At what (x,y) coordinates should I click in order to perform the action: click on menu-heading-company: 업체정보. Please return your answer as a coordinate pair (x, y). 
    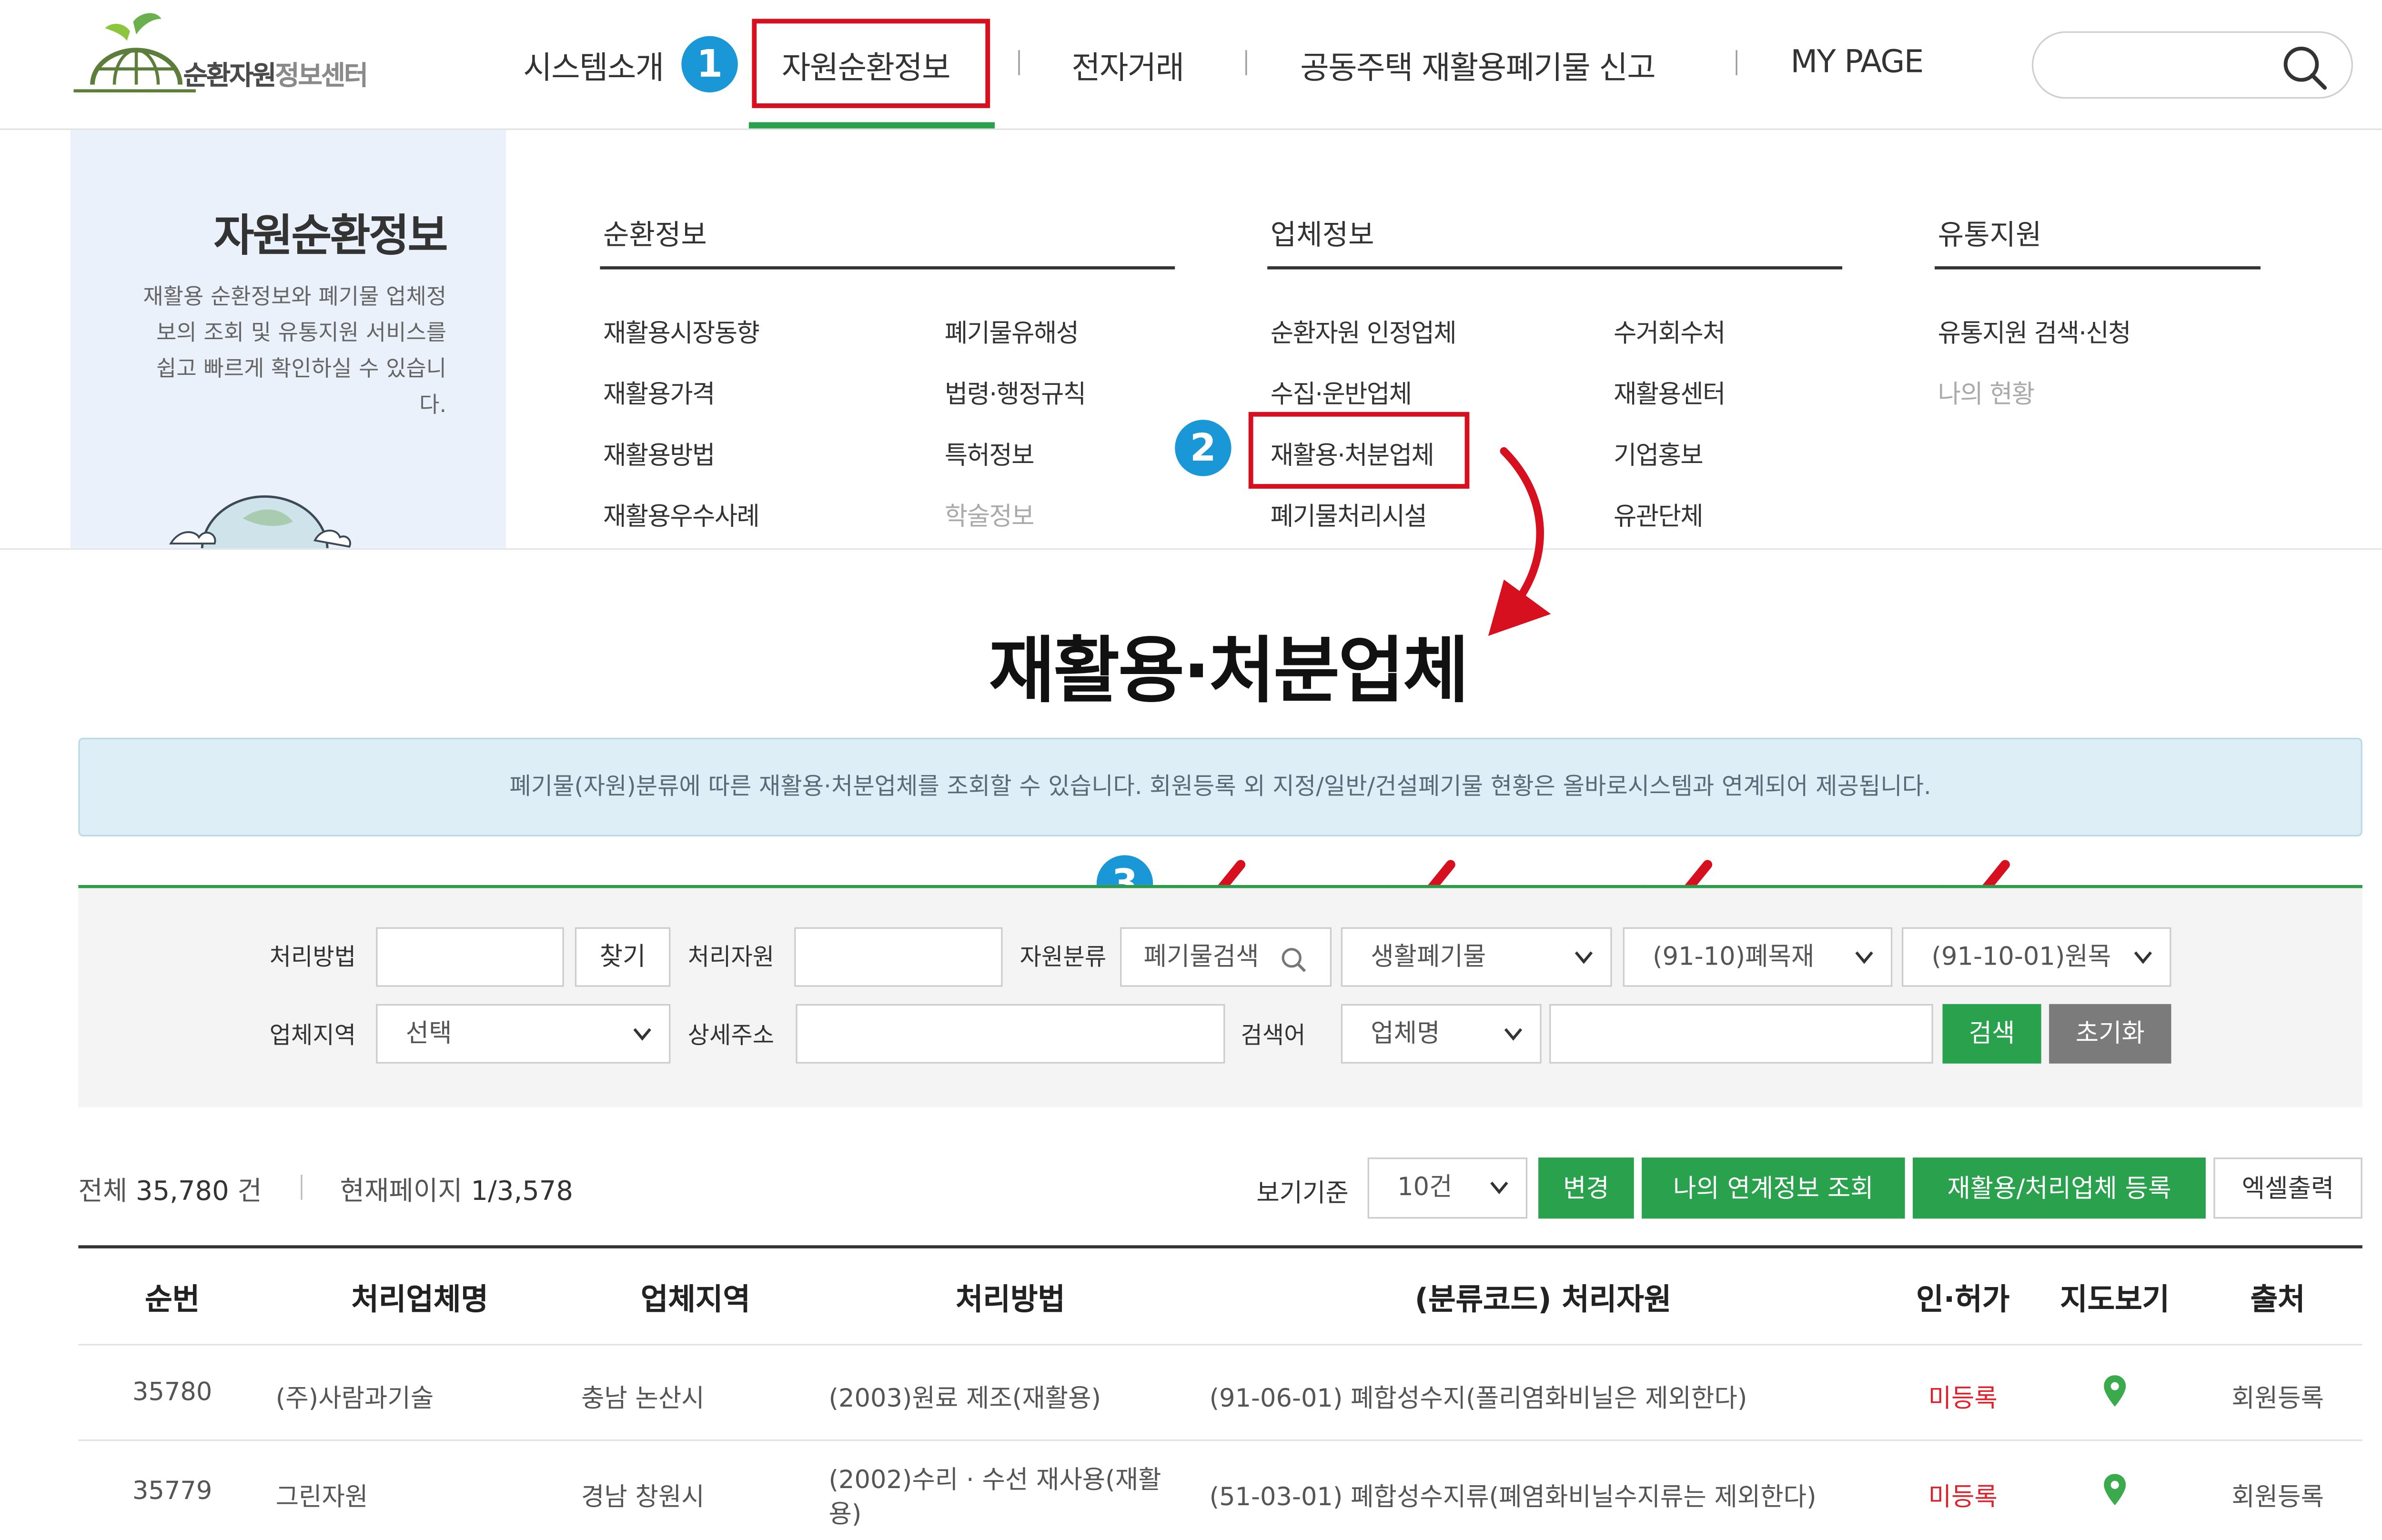
    Looking at the image, I should click on (1322, 236).